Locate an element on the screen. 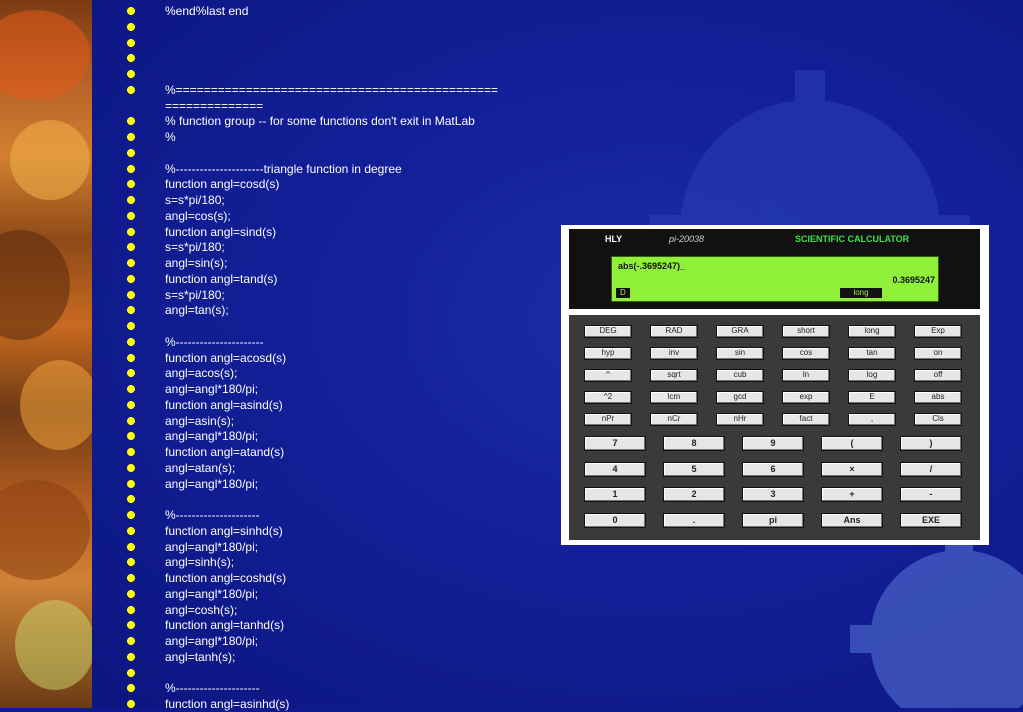  calc-key: + is located at coordinates (852, 494).